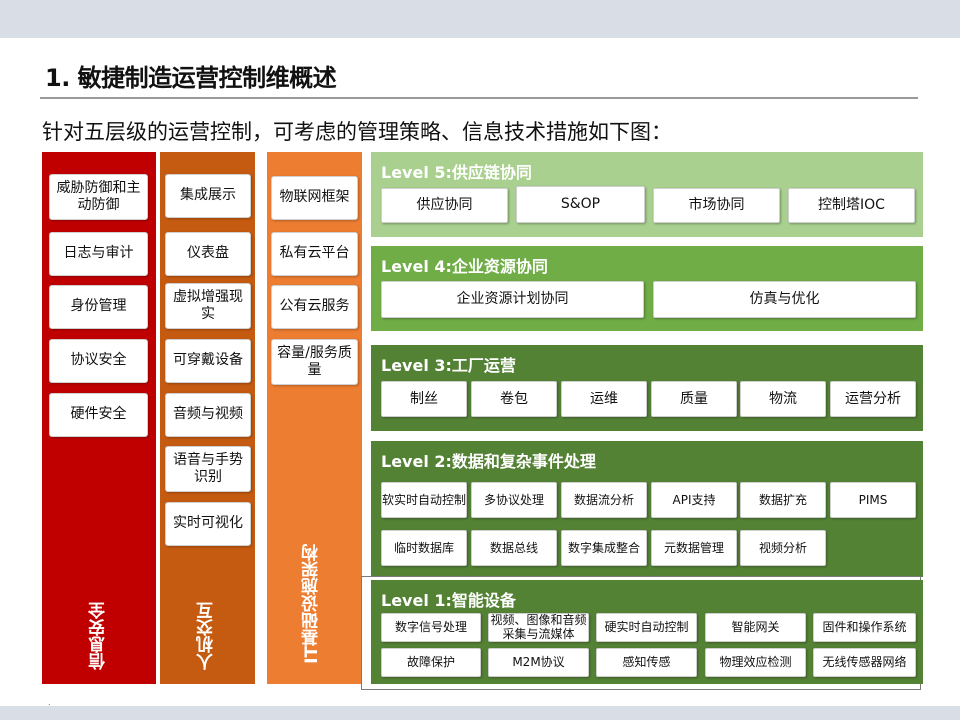  Describe the element at coordinates (851, 205) in the screenshot. I see `level-5-item: 控制塔IOC` at that location.